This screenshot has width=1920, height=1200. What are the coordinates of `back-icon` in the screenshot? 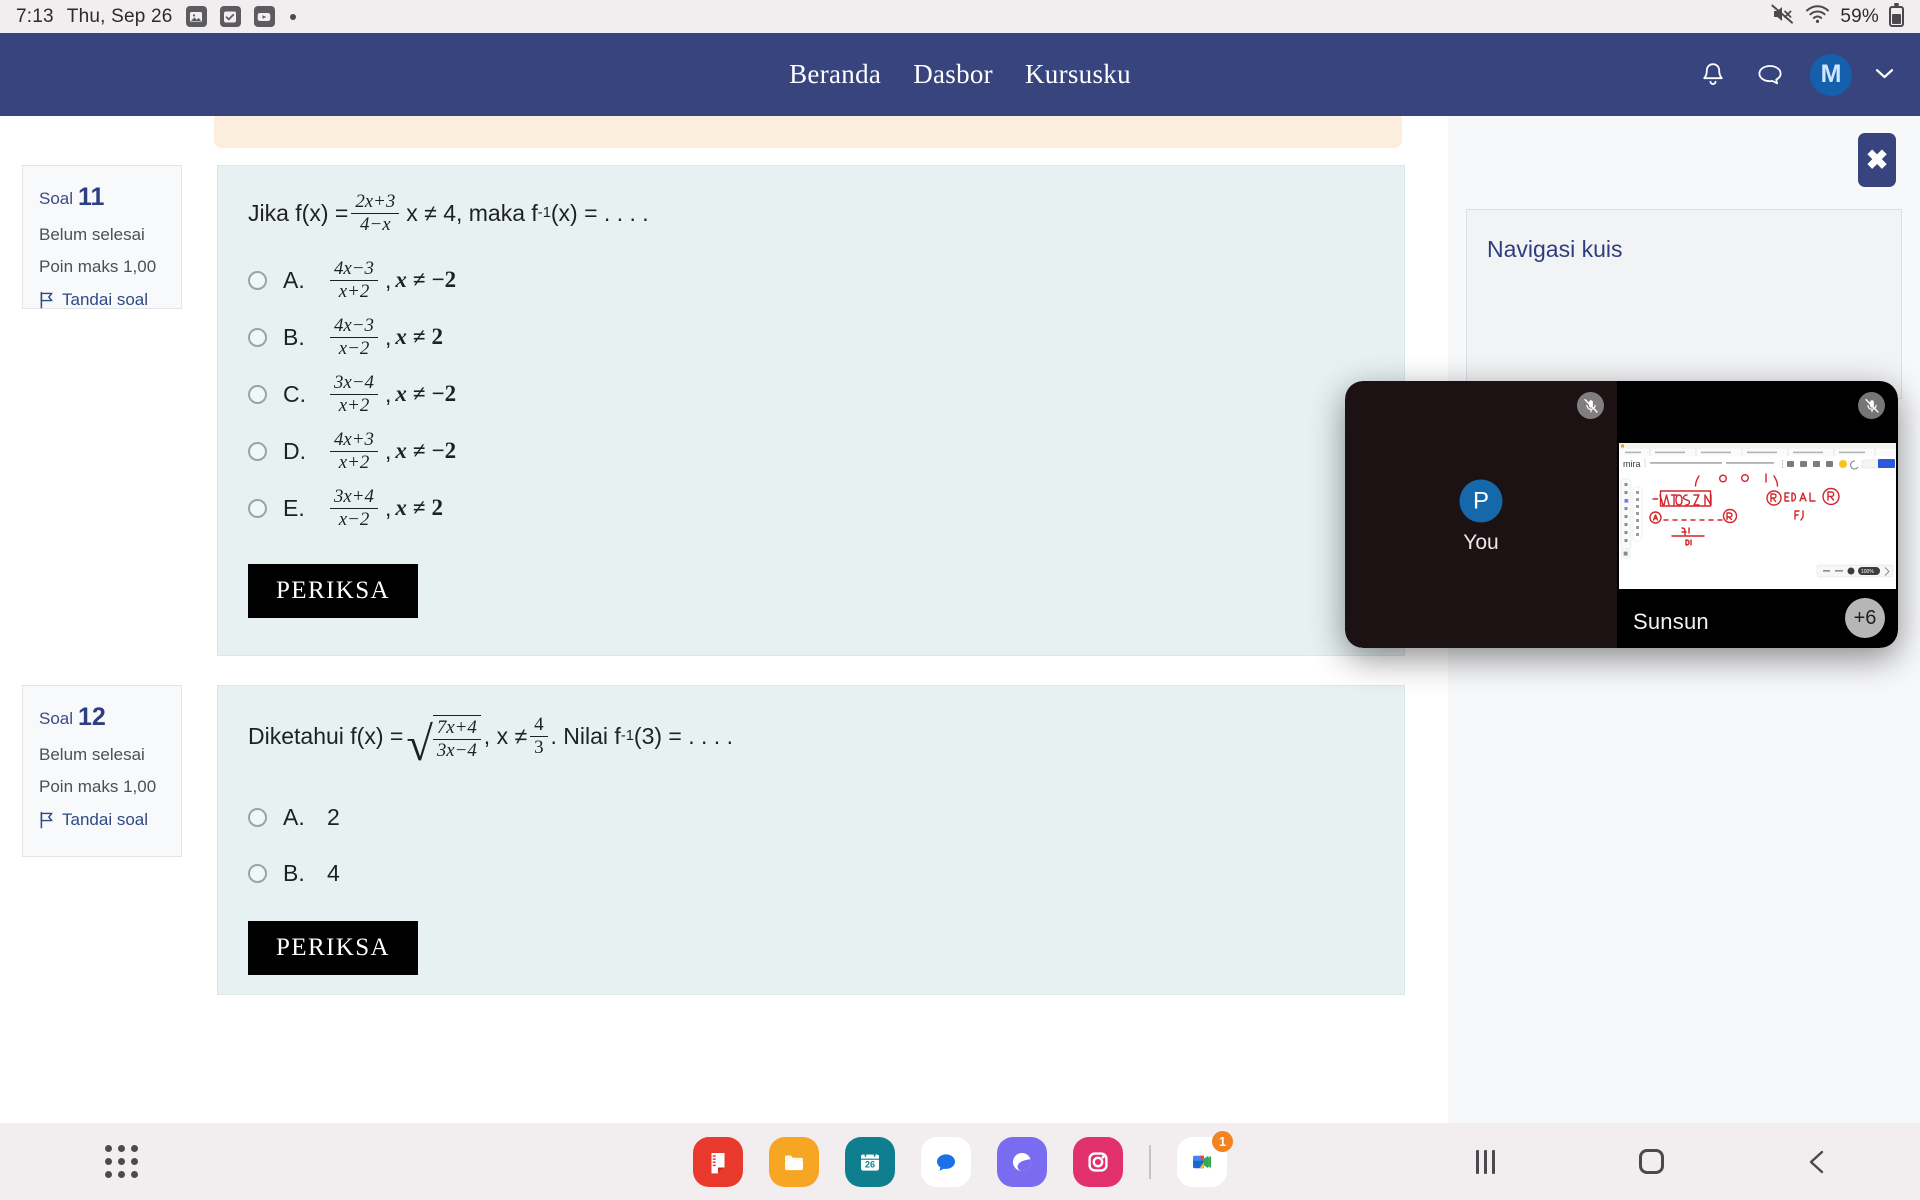 It's located at (1817, 1162).